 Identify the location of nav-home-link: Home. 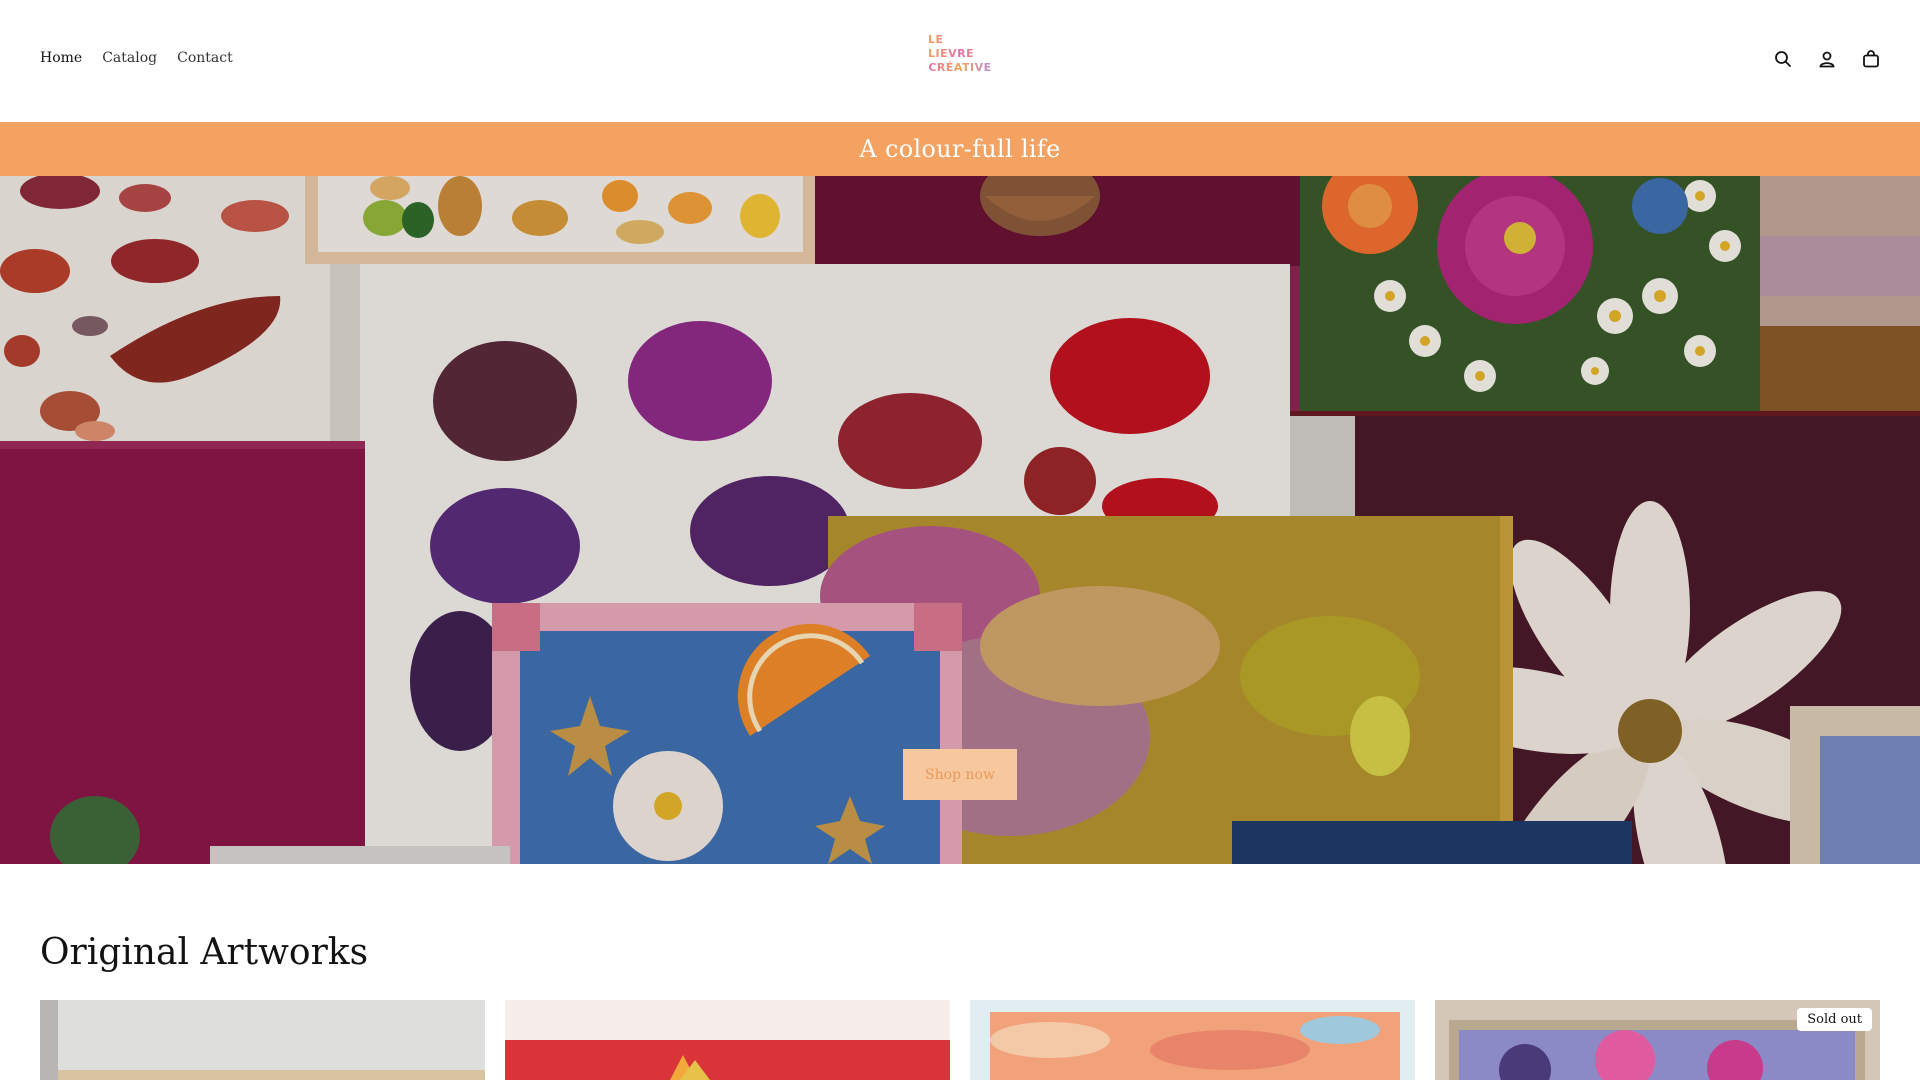
(61, 58).